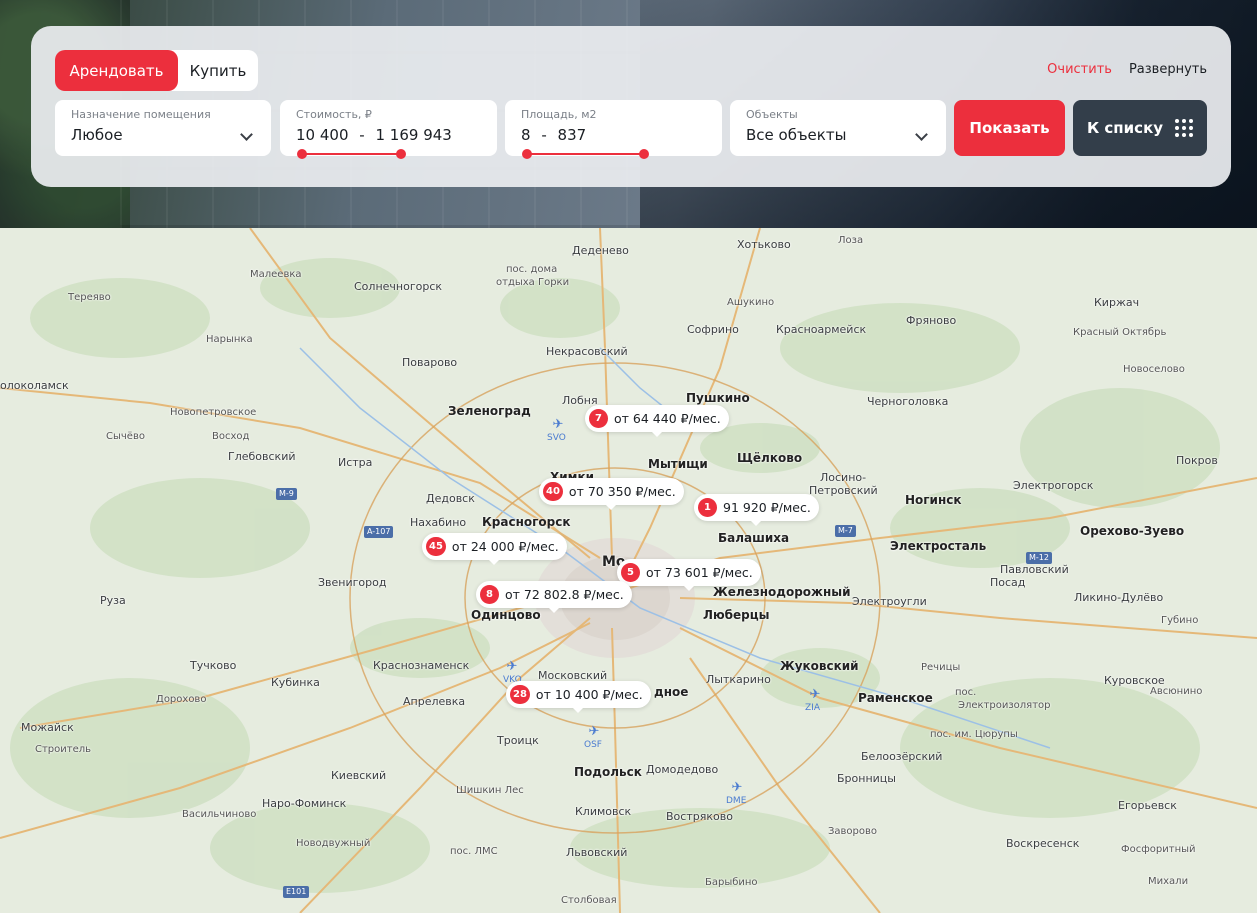 The width and height of the screenshot is (1257, 913). Describe the element at coordinates (578, 697) in the screenshot. I see `map-price-pin: 28 от 10 400 ₽/мес.` at that location.